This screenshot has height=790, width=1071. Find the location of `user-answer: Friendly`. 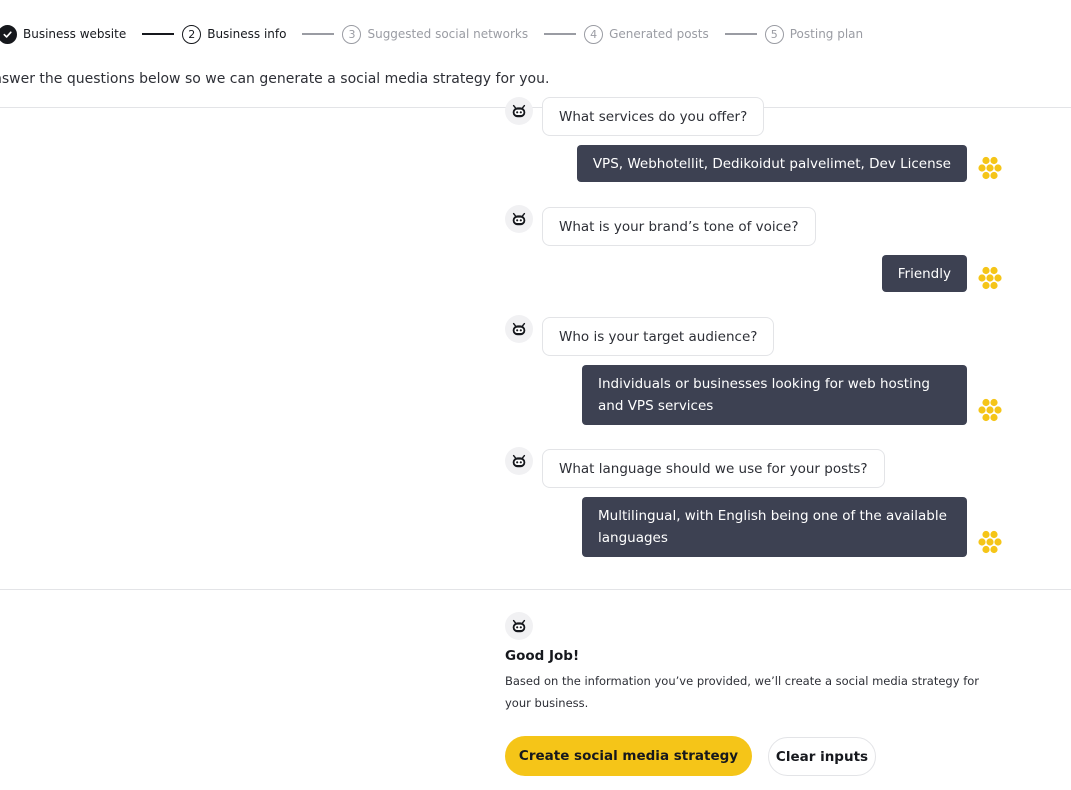

user-answer: Friendly is located at coordinates (924, 273).